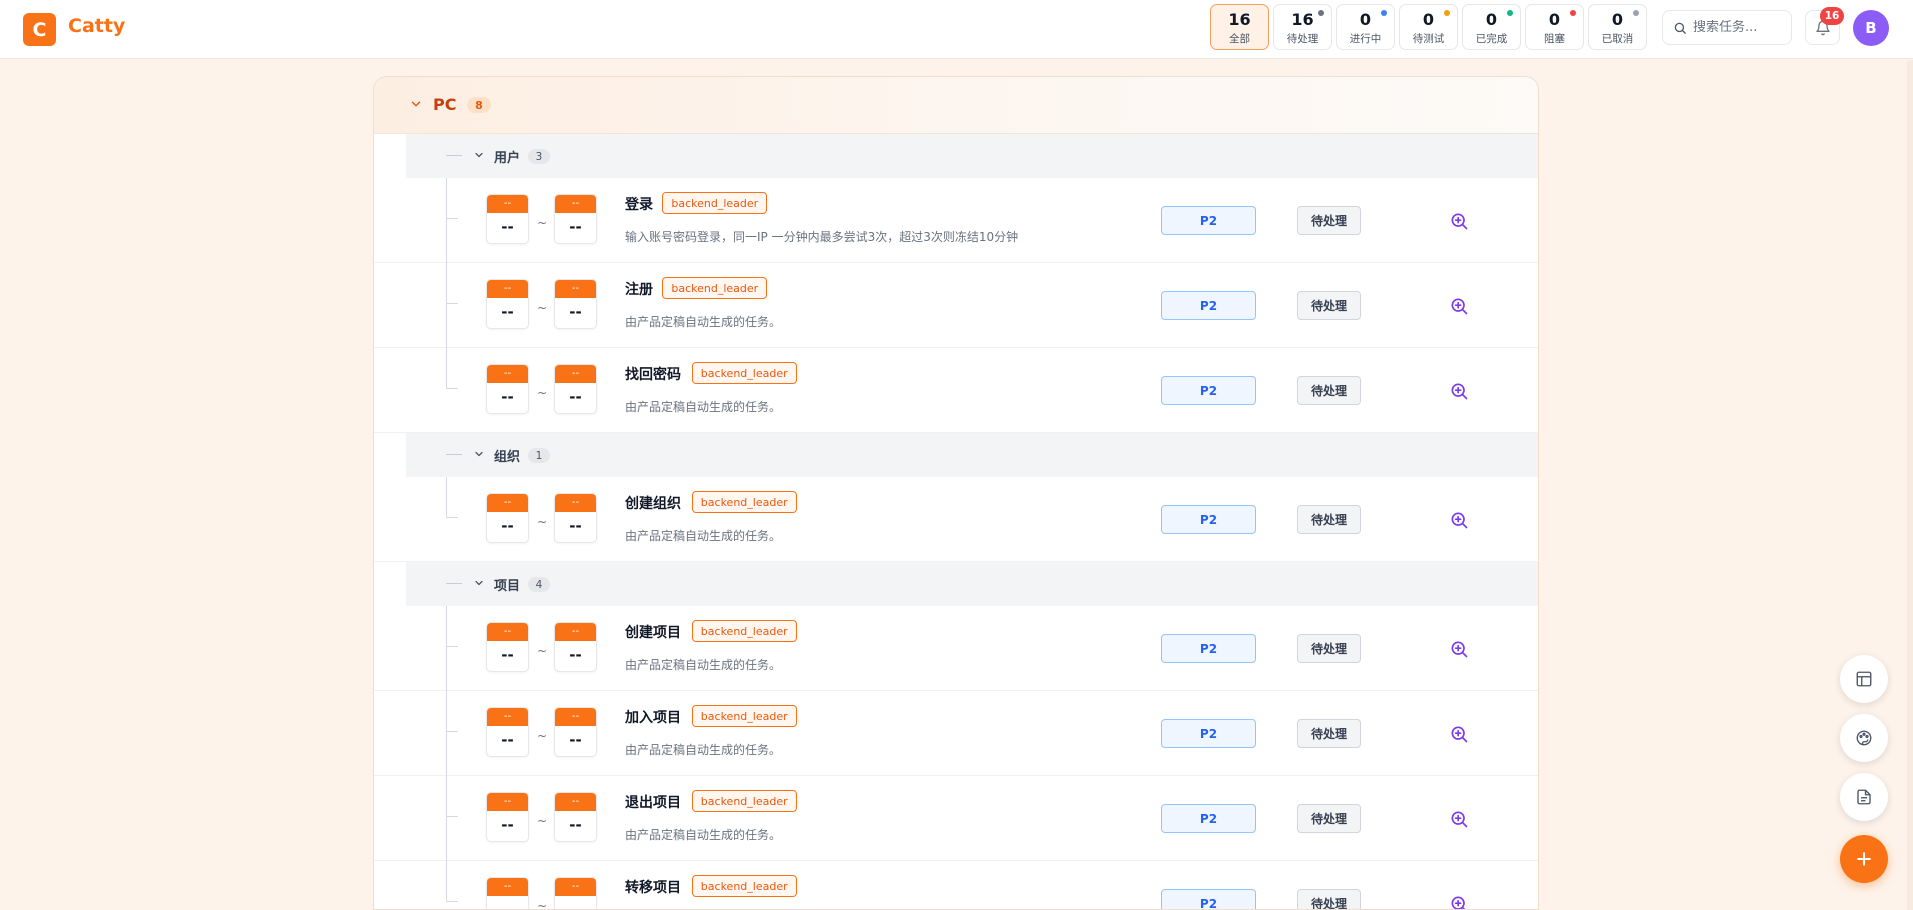  I want to click on app-logo: C, so click(39, 29).